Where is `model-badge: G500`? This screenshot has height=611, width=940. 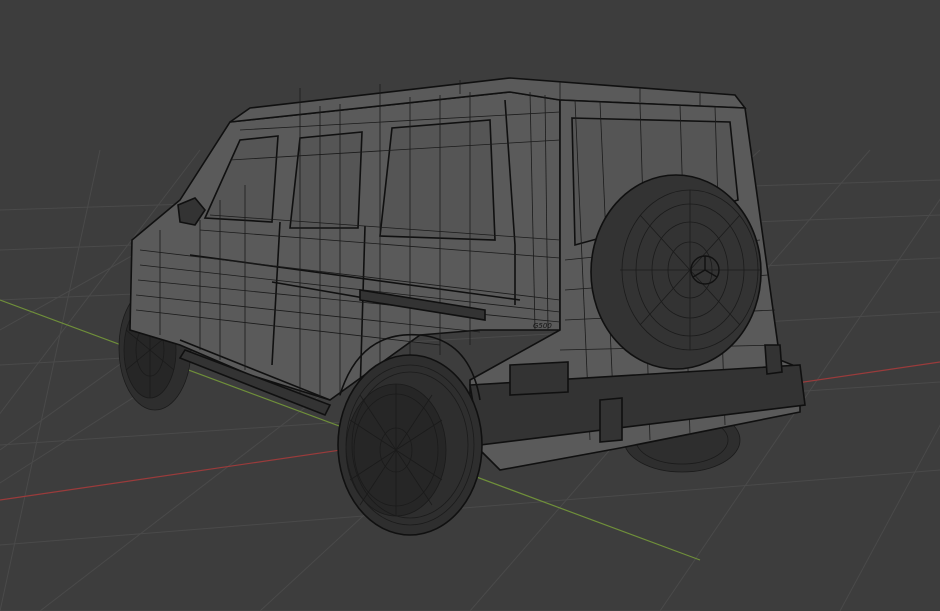 model-badge: G500 is located at coordinates (542, 326).